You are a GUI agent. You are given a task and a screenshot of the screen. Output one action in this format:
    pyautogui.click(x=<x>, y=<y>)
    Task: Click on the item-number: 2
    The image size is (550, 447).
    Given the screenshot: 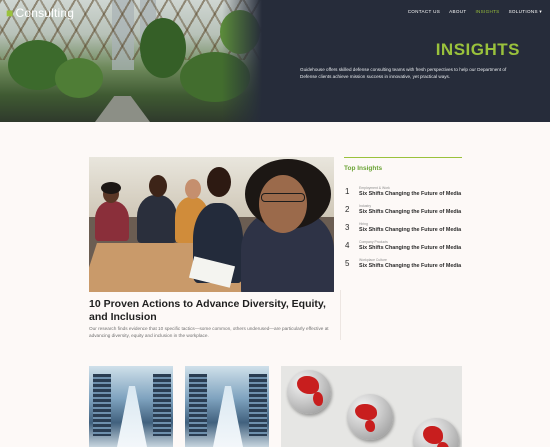 What is the action you would take?
    pyautogui.click(x=347, y=209)
    